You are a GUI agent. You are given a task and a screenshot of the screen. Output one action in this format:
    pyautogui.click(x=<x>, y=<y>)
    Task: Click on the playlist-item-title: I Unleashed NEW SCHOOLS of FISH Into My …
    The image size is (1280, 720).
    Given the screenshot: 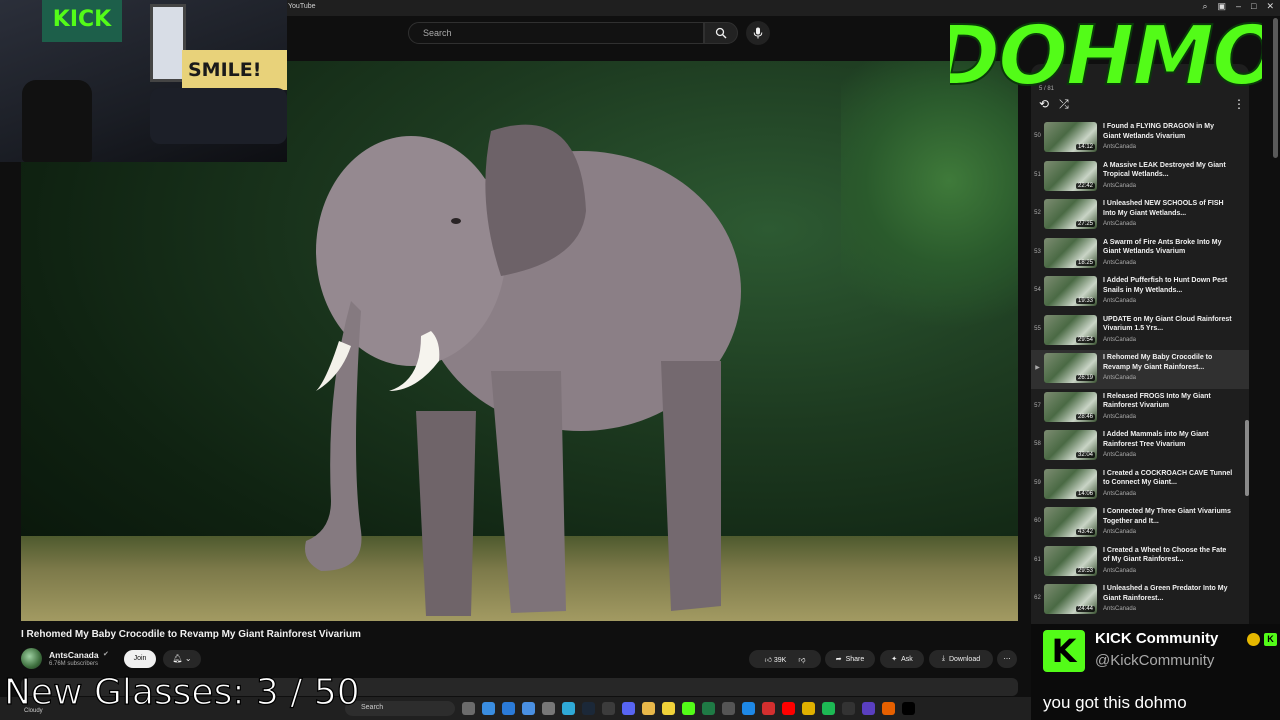 What is the action you would take?
    pyautogui.click(x=1168, y=208)
    